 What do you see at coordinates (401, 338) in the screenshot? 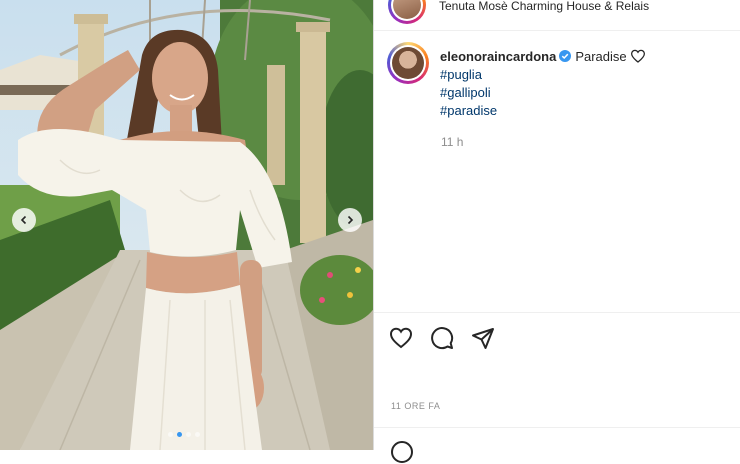
I see `heart-icon` at bounding box center [401, 338].